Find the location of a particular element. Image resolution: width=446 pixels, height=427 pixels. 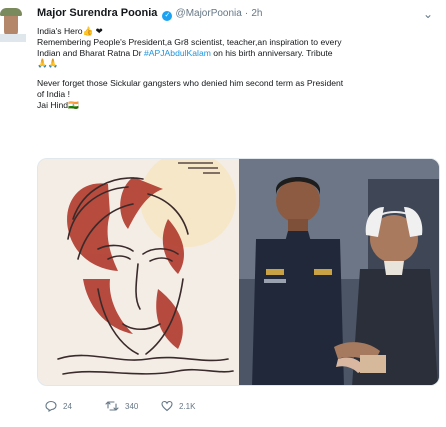

retweet-count: 340 is located at coordinates (132, 406).